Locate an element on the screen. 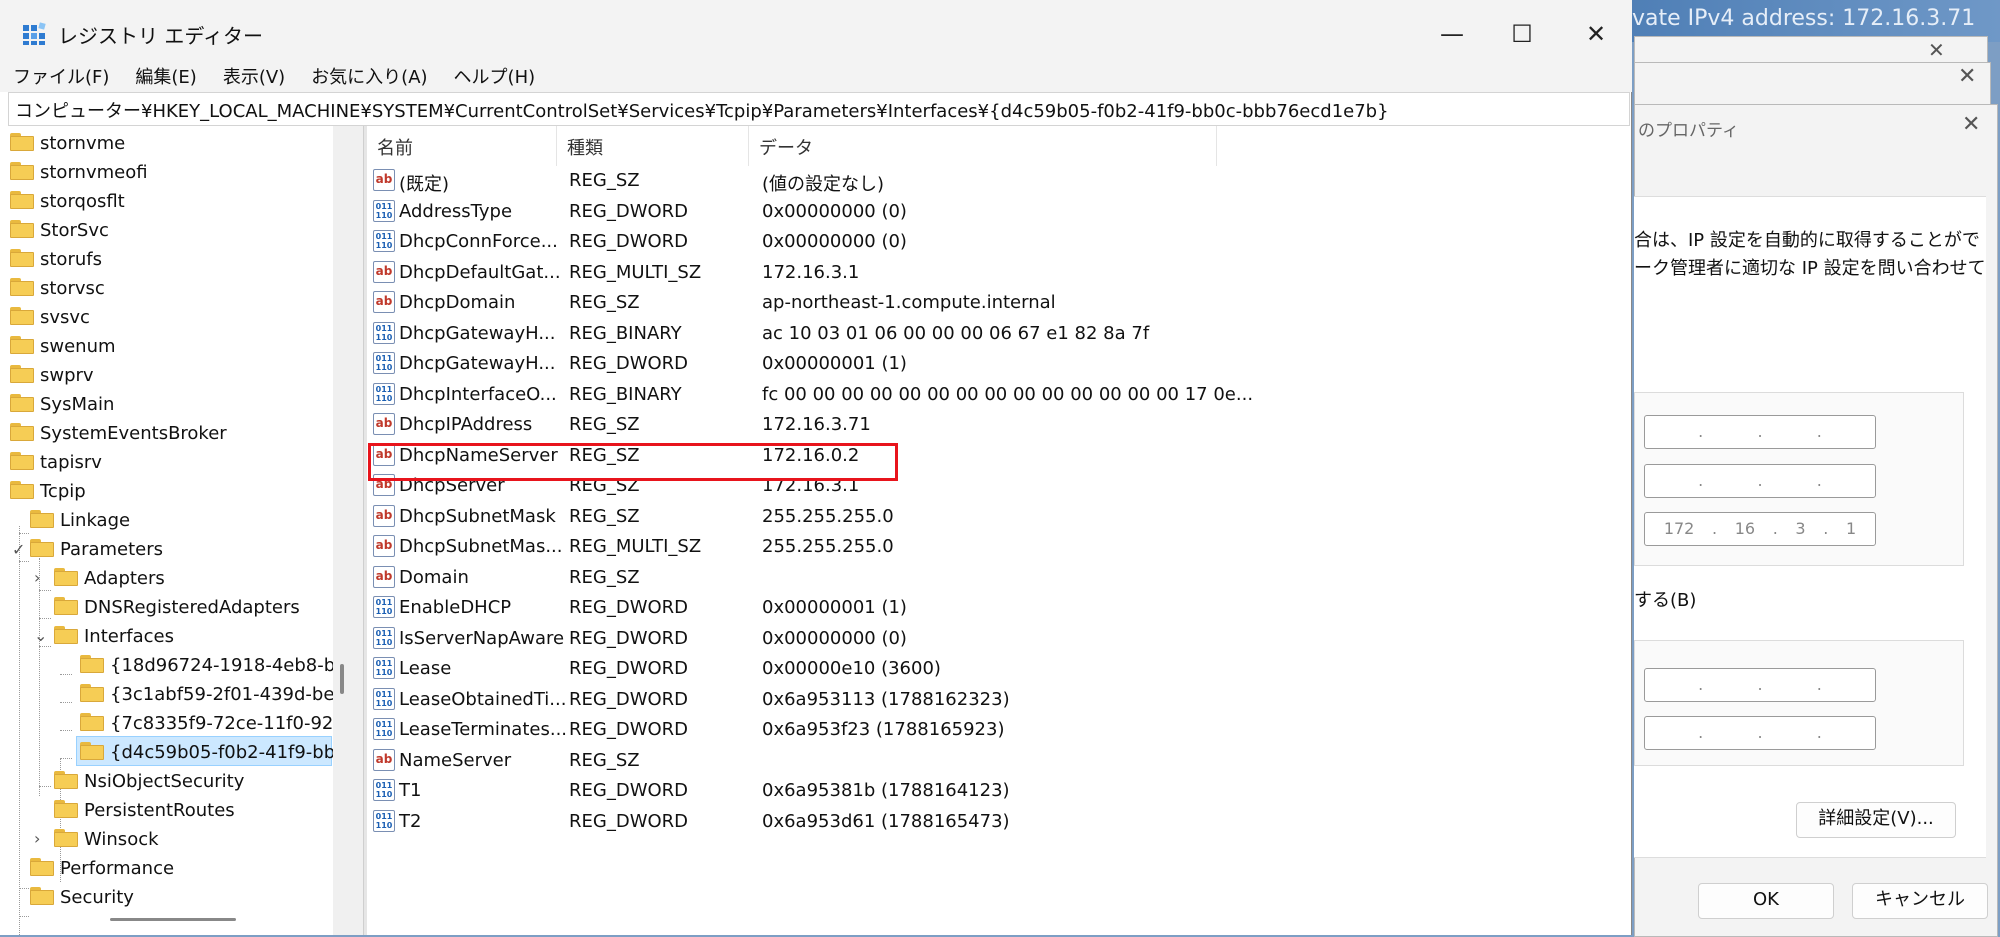 The width and height of the screenshot is (2000, 937). dns-option-label: する(B) is located at coordinates (1665, 599).